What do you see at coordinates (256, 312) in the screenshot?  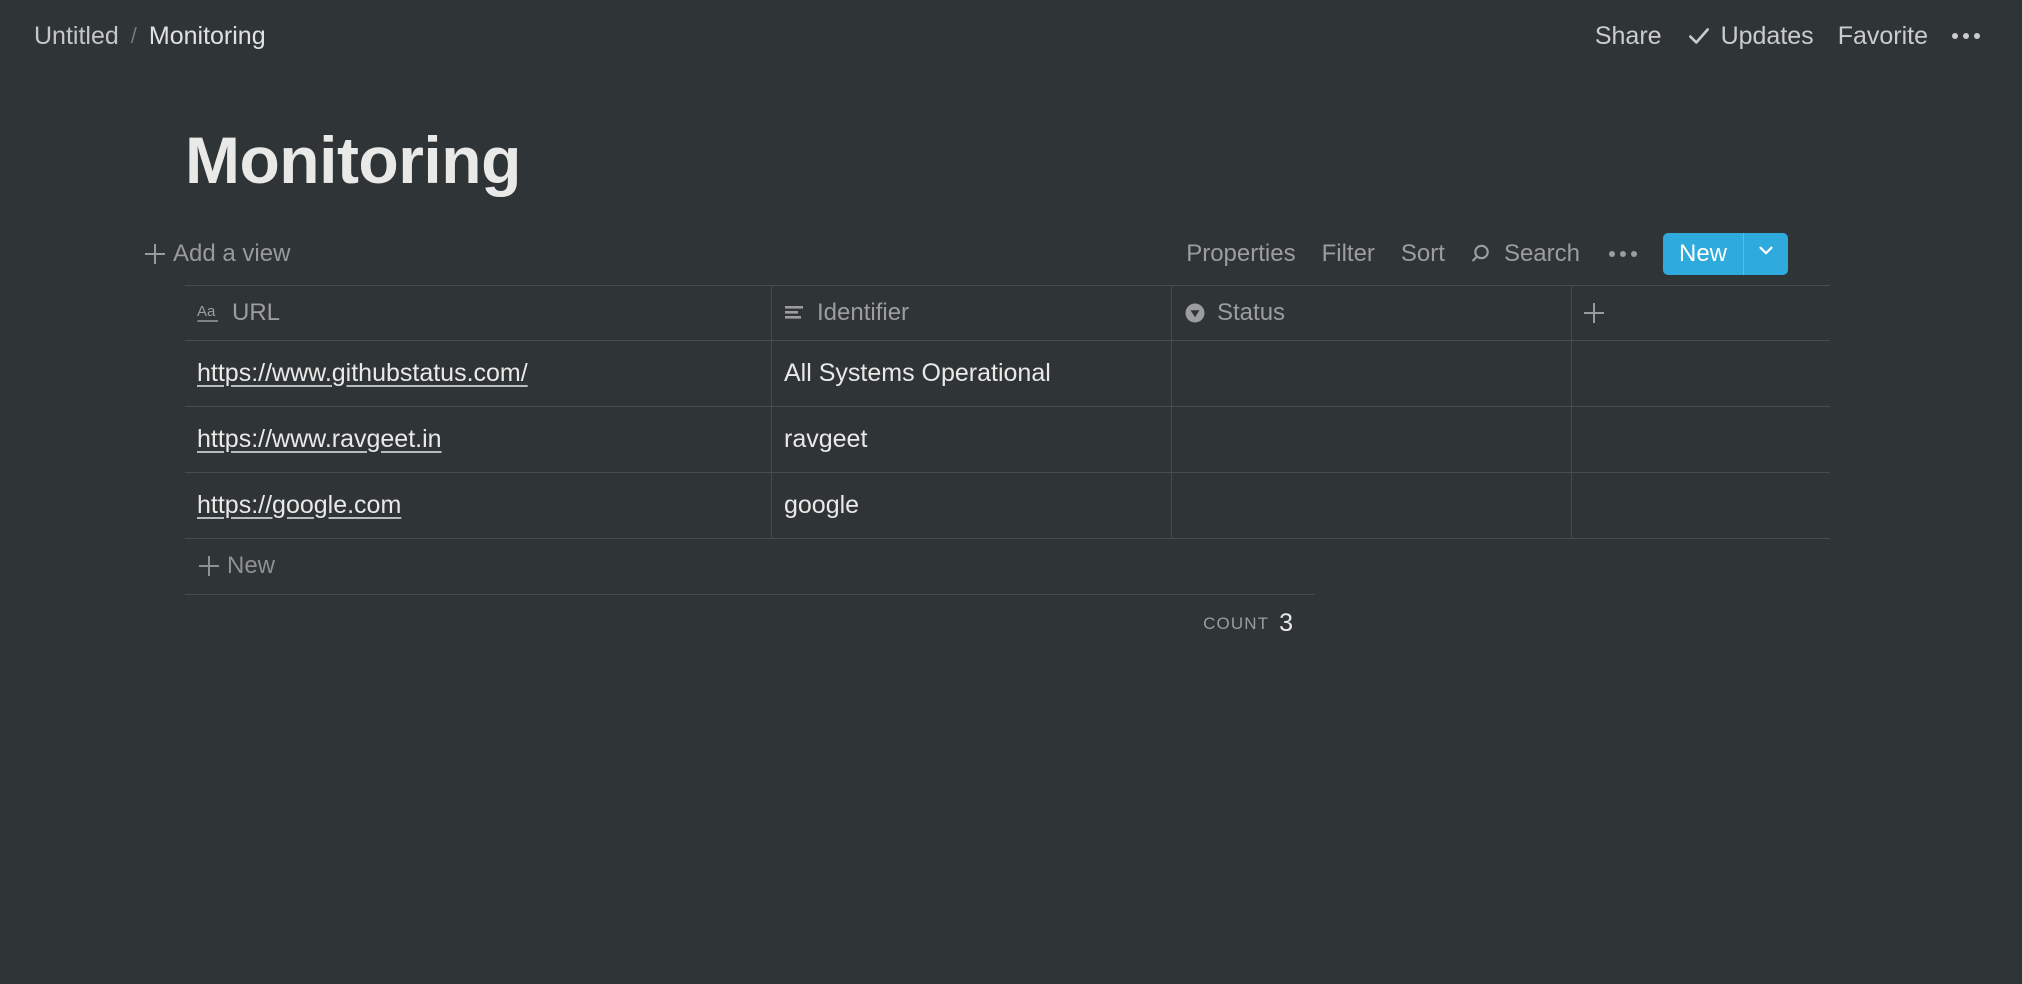 I see `column-header-url-label: URL` at bounding box center [256, 312].